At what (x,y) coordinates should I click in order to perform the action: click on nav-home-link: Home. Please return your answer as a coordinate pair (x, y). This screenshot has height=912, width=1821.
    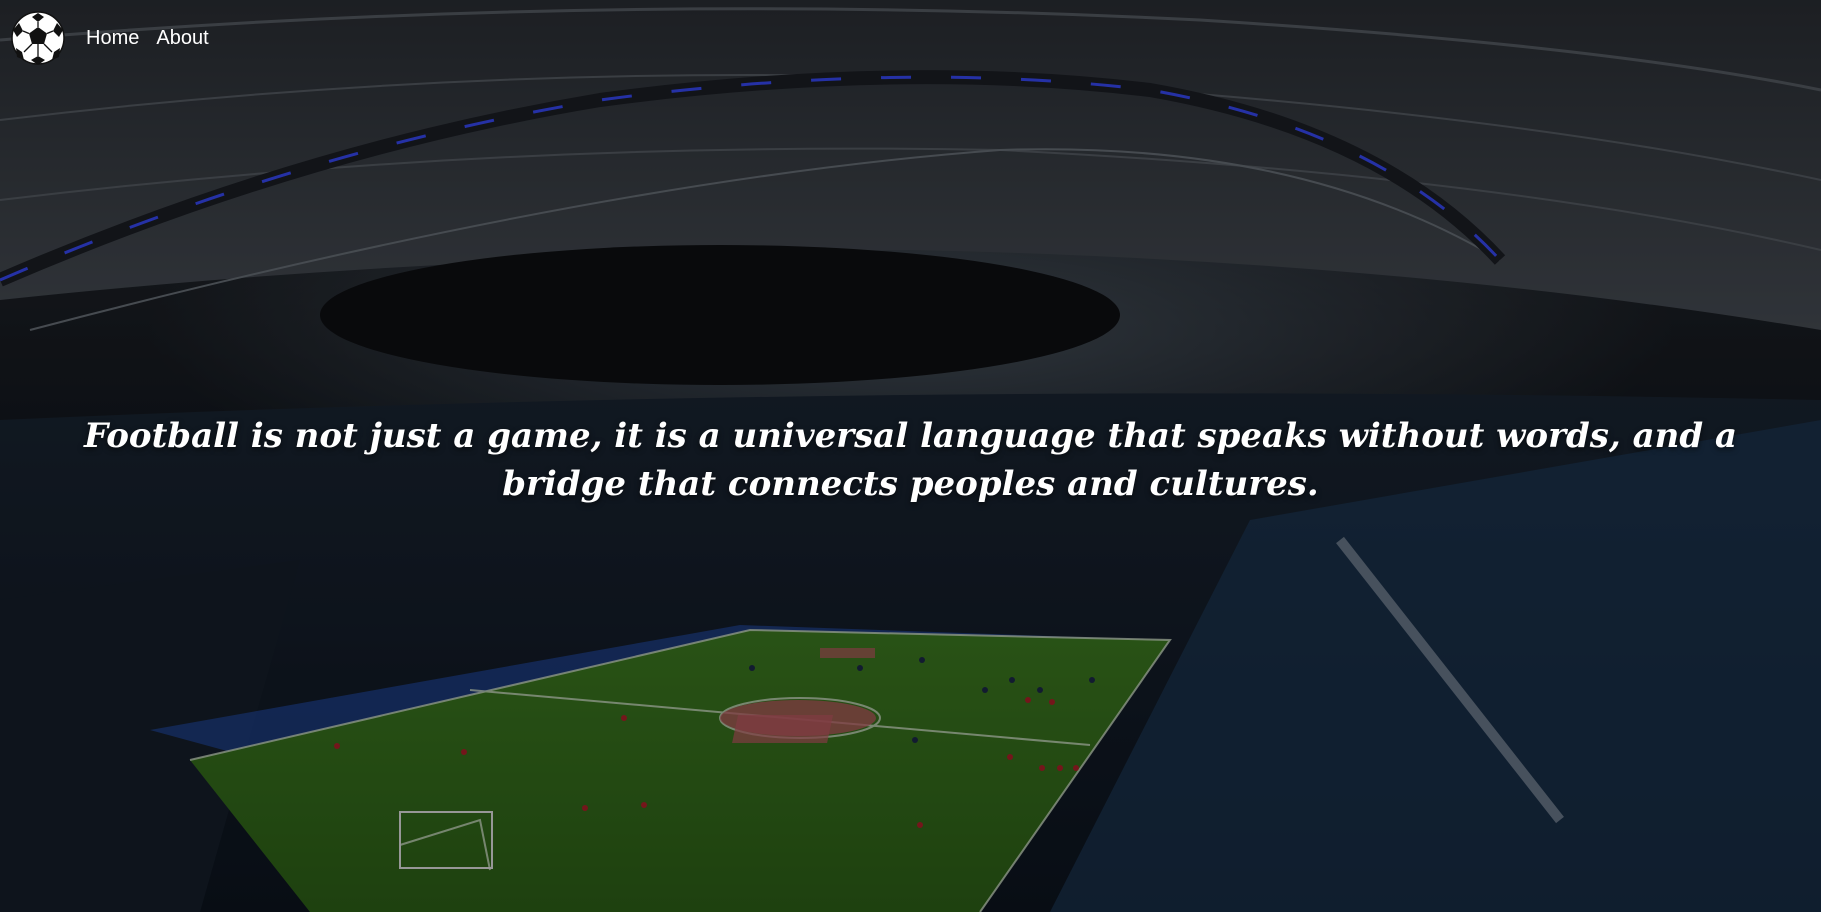
    Looking at the image, I should click on (112, 38).